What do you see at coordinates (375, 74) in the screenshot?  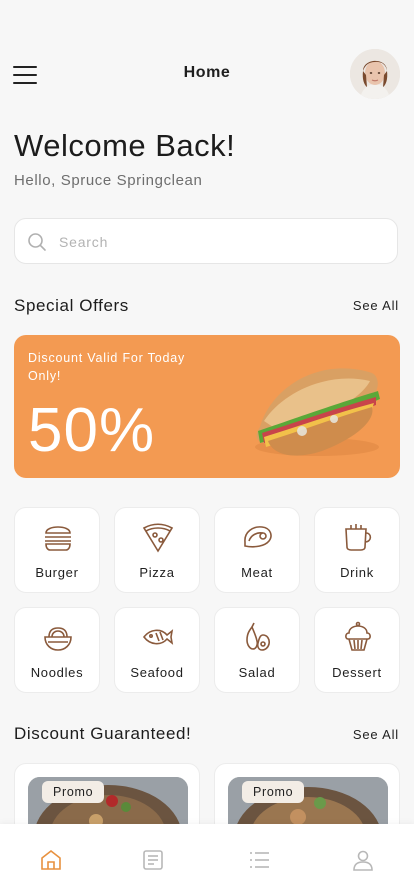 I see `avatar` at bounding box center [375, 74].